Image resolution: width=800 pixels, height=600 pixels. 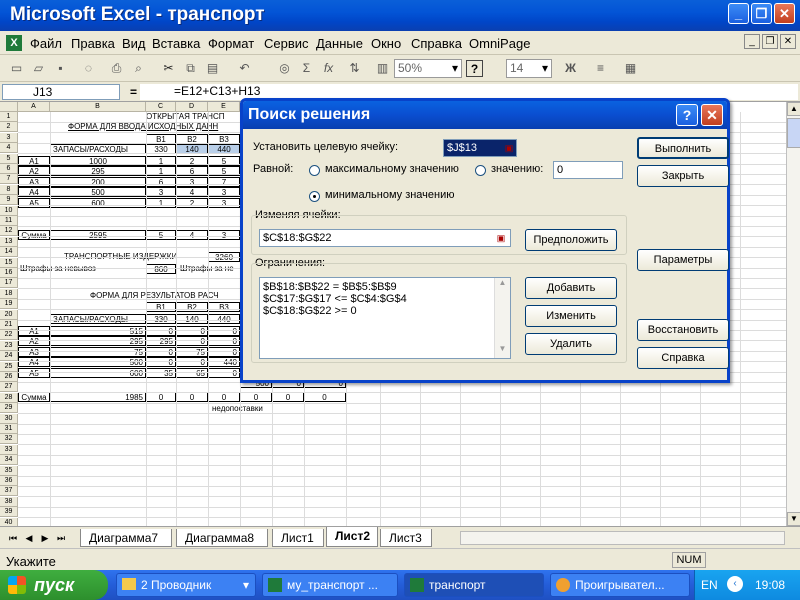 I want to click on row-header: 21, so click(x=9, y=325).